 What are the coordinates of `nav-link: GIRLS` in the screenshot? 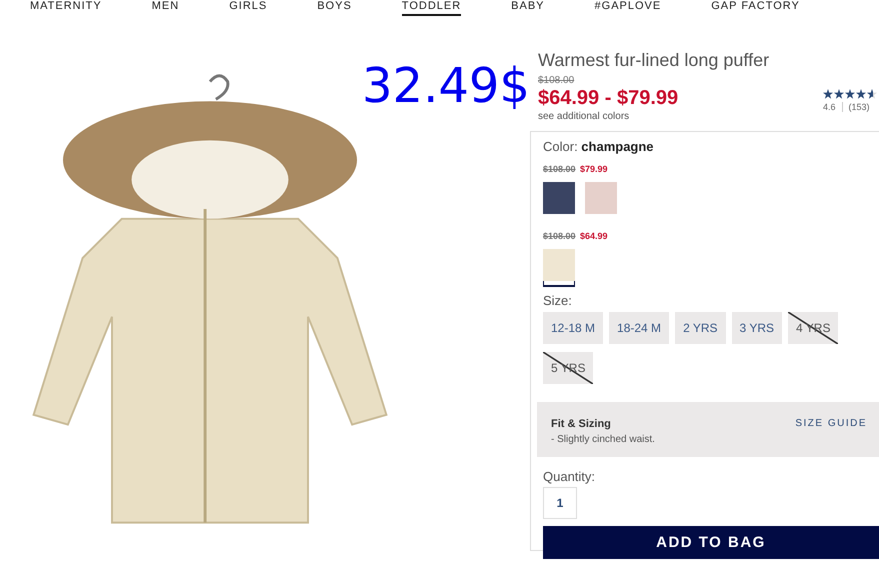 It's located at (248, 7).